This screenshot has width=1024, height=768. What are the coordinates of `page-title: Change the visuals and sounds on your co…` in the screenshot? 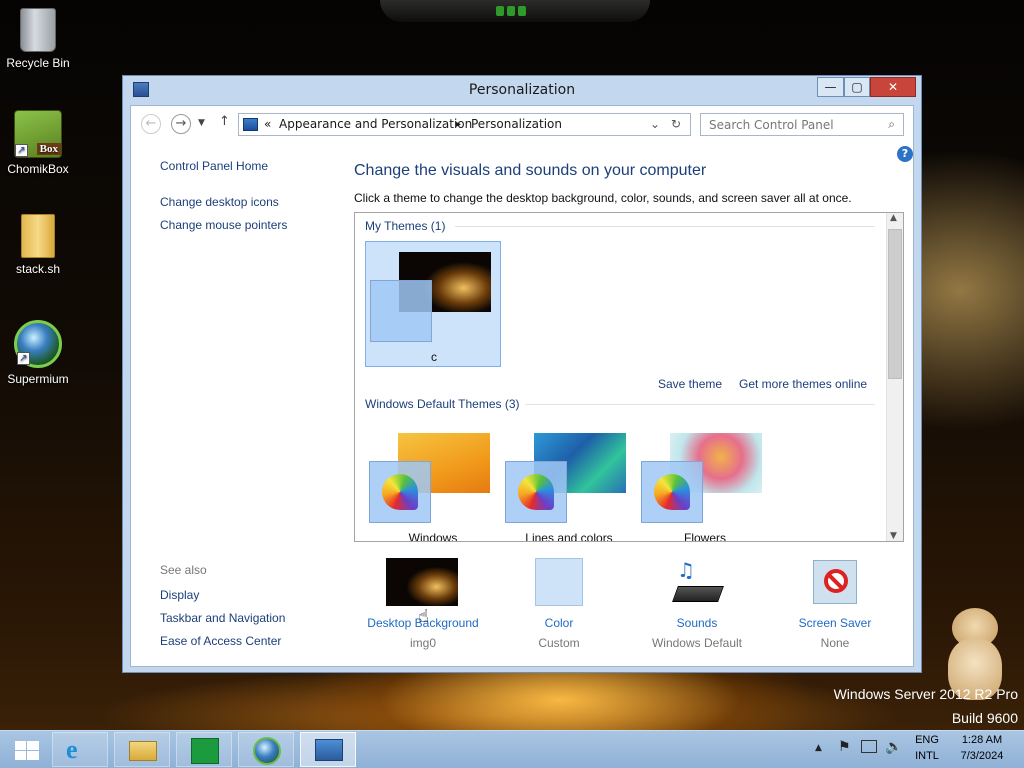 It's located at (530, 170).